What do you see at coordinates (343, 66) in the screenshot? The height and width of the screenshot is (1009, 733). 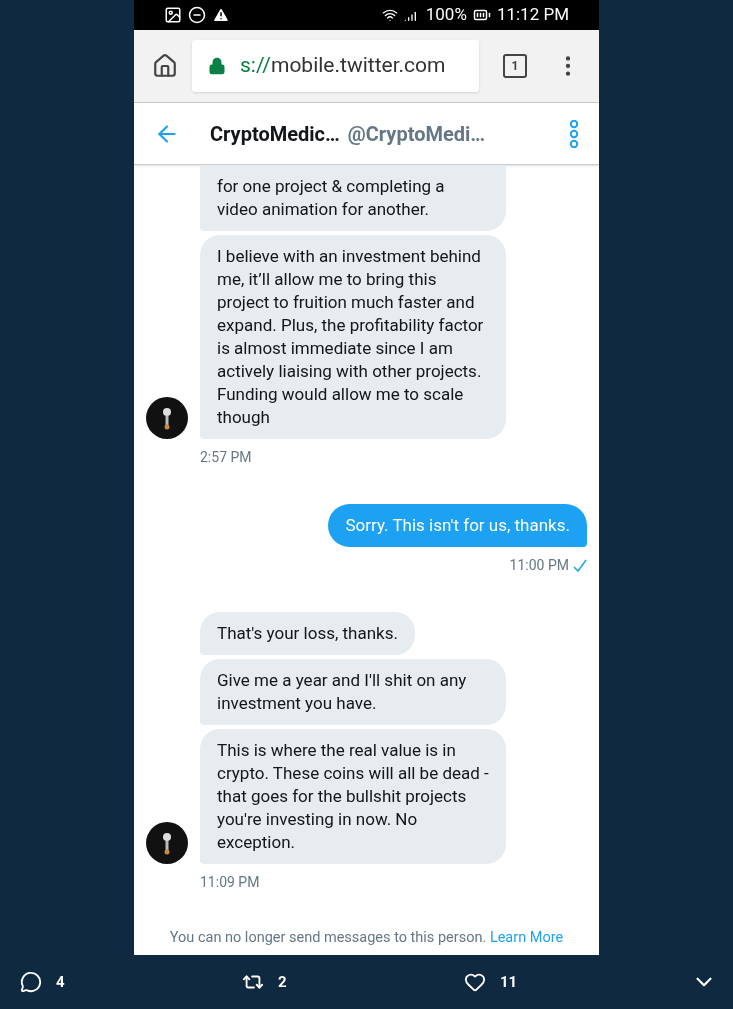 I see `url-text: s://mobile.twitter.com` at bounding box center [343, 66].